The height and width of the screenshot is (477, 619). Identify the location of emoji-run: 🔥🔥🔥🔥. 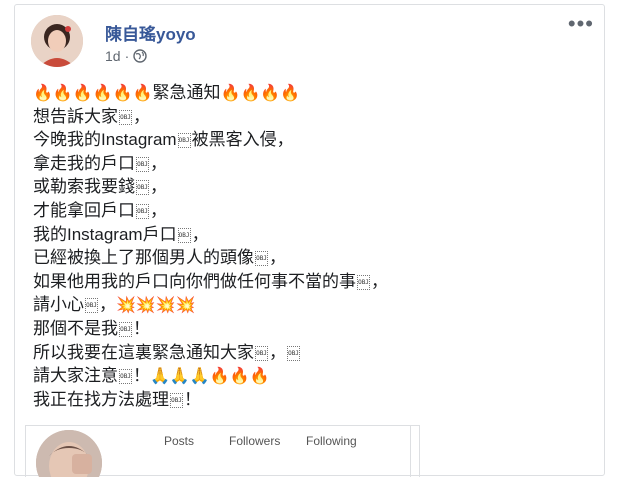
(260, 93).